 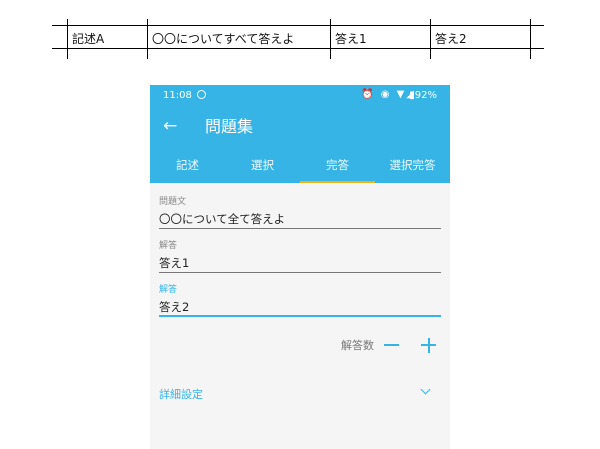 What do you see at coordinates (223, 39) in the screenshot?
I see `sheet-cell-question: 〇〇についてすべて答えよ` at bounding box center [223, 39].